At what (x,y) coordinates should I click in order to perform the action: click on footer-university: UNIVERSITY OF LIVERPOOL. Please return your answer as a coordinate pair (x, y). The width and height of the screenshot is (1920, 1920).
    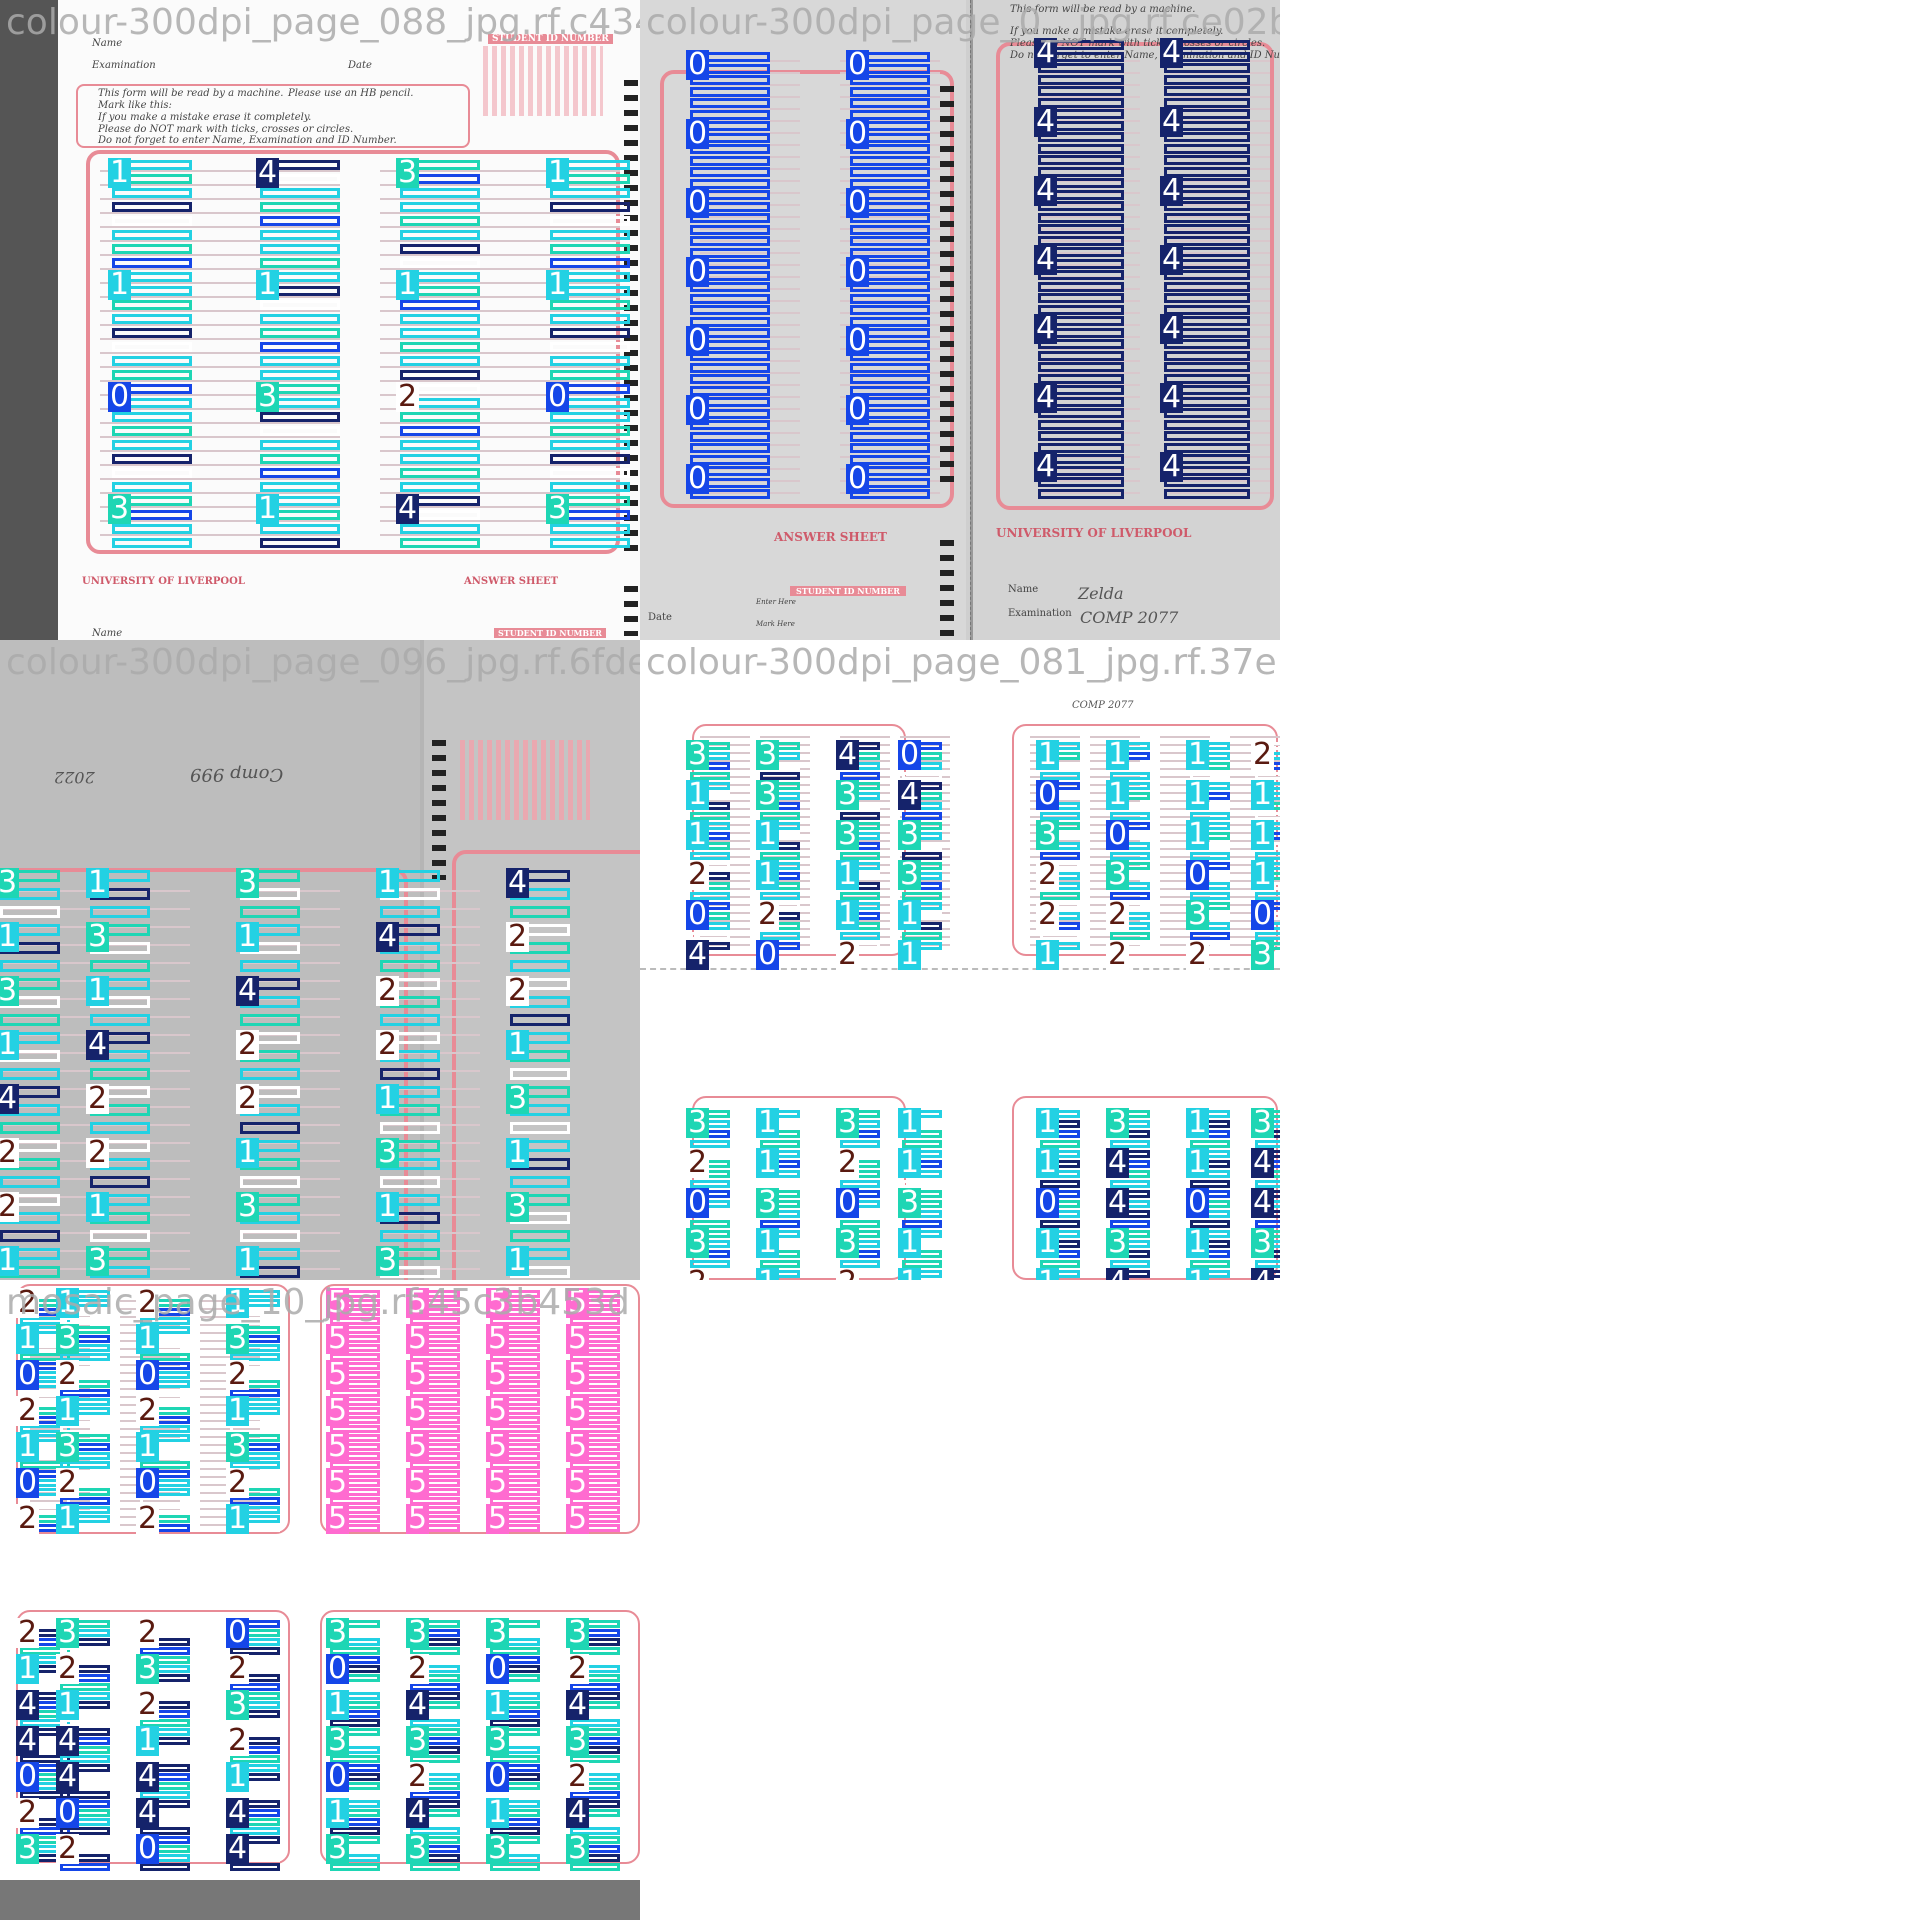
    Looking at the image, I should click on (163, 581).